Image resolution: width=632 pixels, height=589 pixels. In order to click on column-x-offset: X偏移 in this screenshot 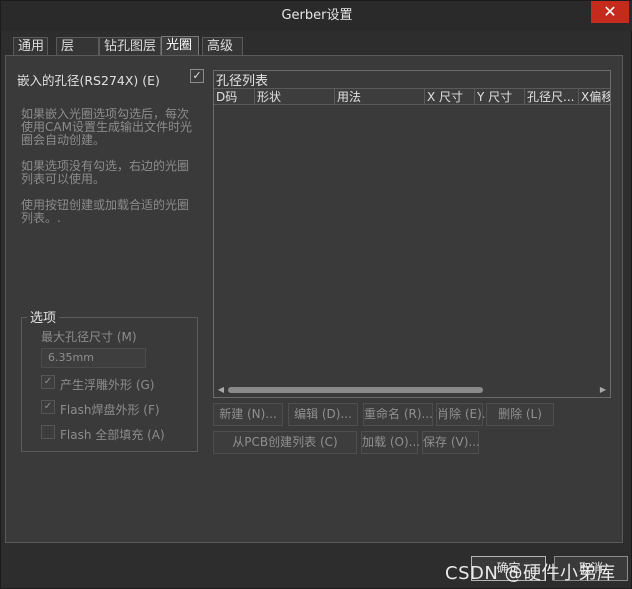, I will do `click(594, 97)`.